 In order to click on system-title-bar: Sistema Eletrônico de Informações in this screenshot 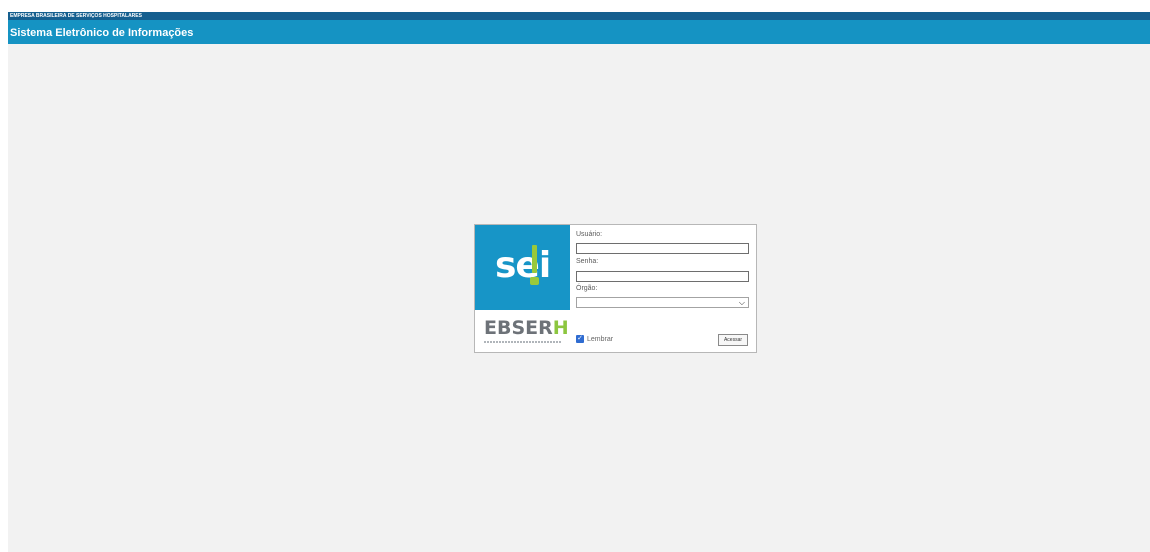, I will do `click(579, 32)`.